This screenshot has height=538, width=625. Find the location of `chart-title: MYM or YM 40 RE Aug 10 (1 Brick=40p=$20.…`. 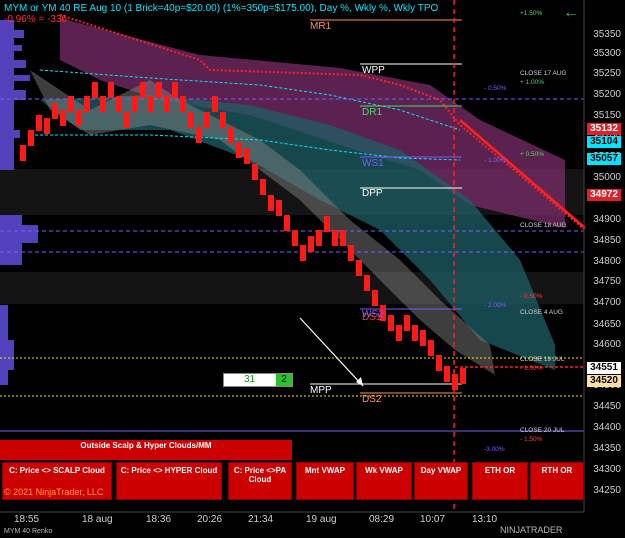

chart-title: MYM or YM 40 RE Aug 10 (1 Brick=40p=$20.… is located at coordinates (221, 8).